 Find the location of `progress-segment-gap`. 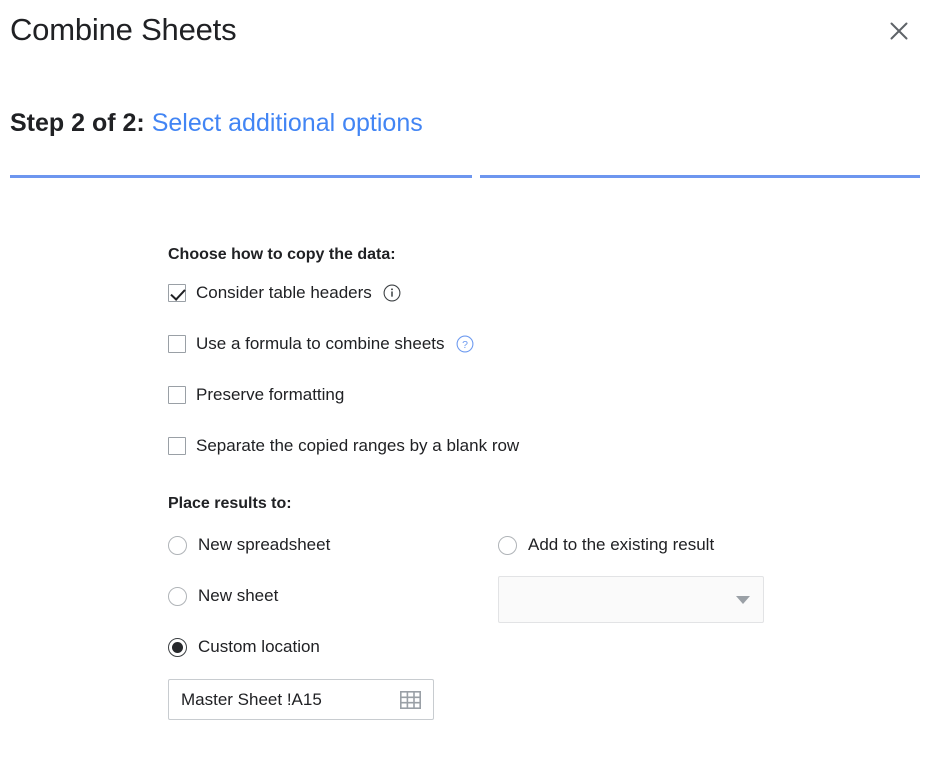

progress-segment-gap is located at coordinates (476, 177).